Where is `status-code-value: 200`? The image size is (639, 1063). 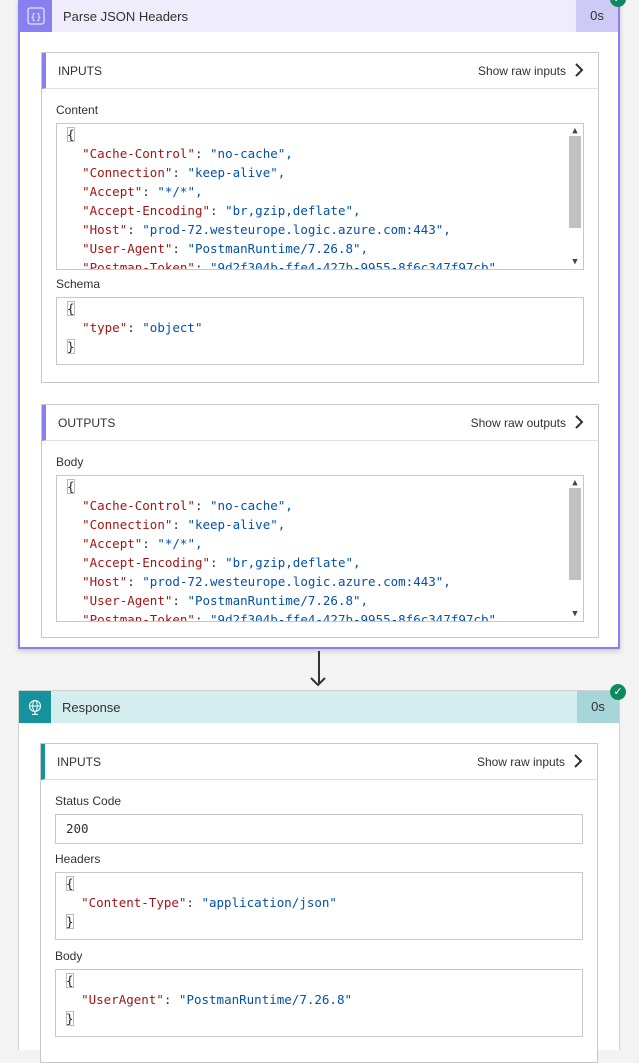
status-code-value: 200 is located at coordinates (77, 828).